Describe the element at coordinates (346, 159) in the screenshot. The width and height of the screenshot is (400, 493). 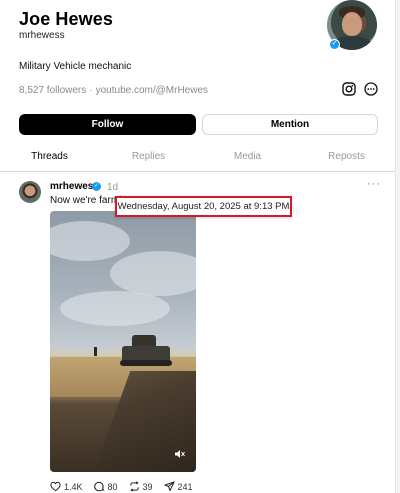
I see `tab-reposts: Reposts` at that location.